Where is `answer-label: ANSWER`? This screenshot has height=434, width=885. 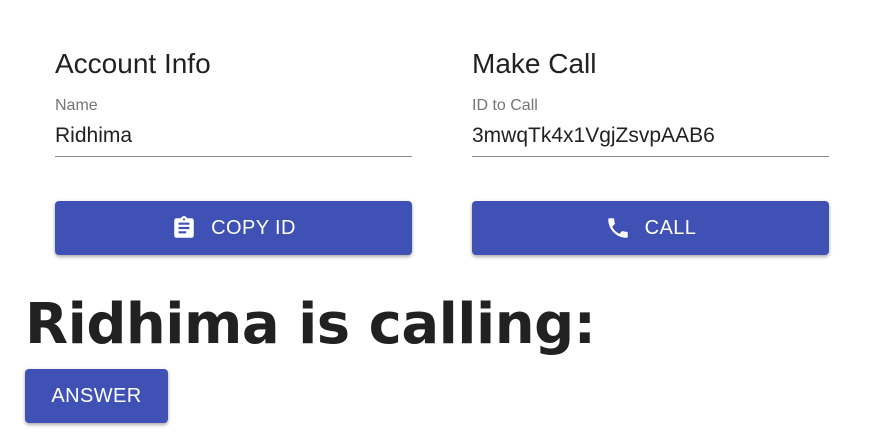 answer-label: ANSWER is located at coordinates (96, 395).